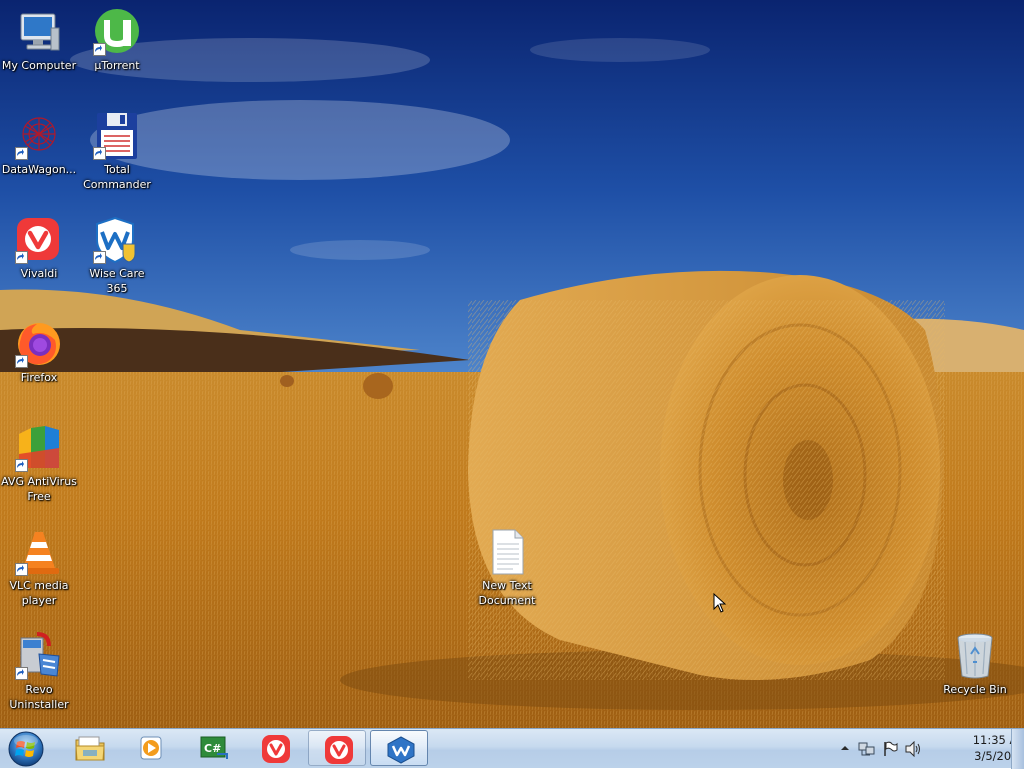 This screenshot has width=1024, height=772. I want to click on show-hidden-icons-chevron-icon, so click(845, 748).